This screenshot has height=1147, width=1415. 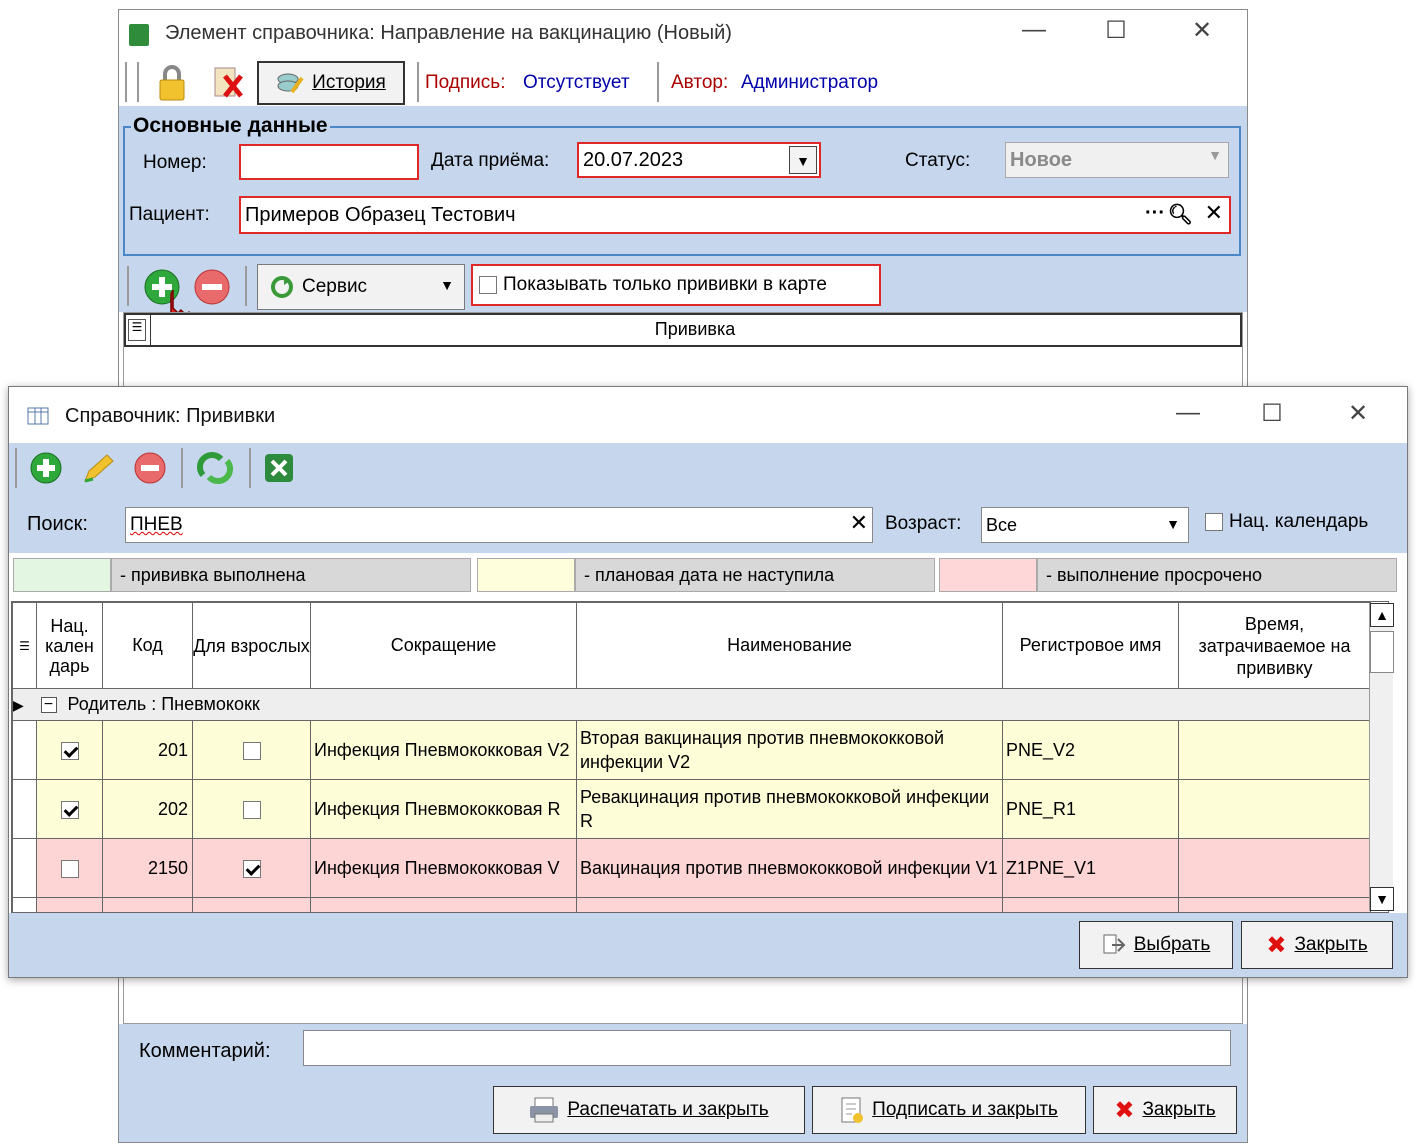 I want to click on reg-cell: Z1PNE_V1, so click(x=1090, y=868).